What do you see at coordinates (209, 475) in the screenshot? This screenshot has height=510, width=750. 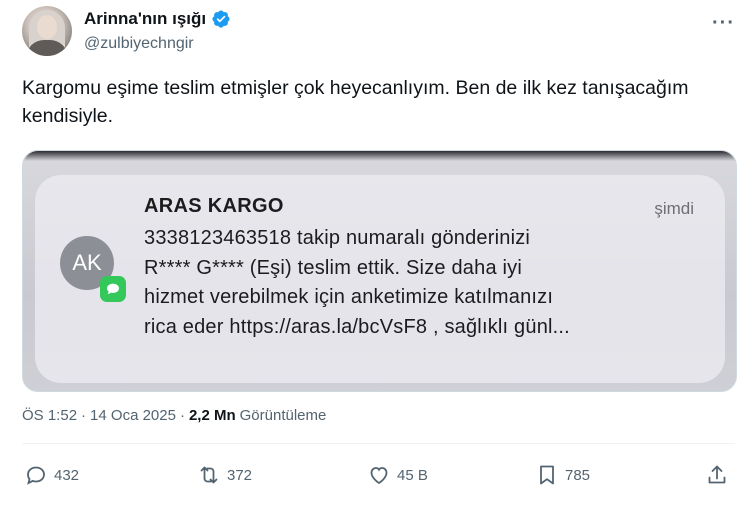 I see `repost-icon` at bounding box center [209, 475].